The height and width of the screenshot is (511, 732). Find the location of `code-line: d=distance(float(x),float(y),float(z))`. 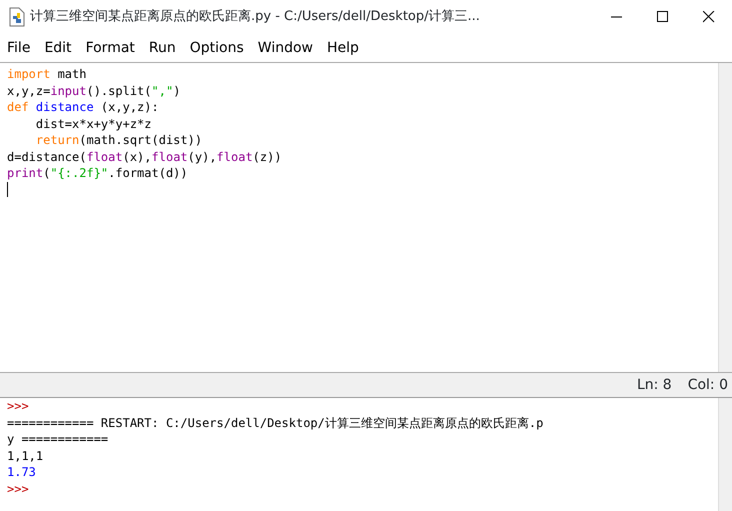

code-line: d=distance(float(x),float(y),float(z)) is located at coordinates (144, 156).